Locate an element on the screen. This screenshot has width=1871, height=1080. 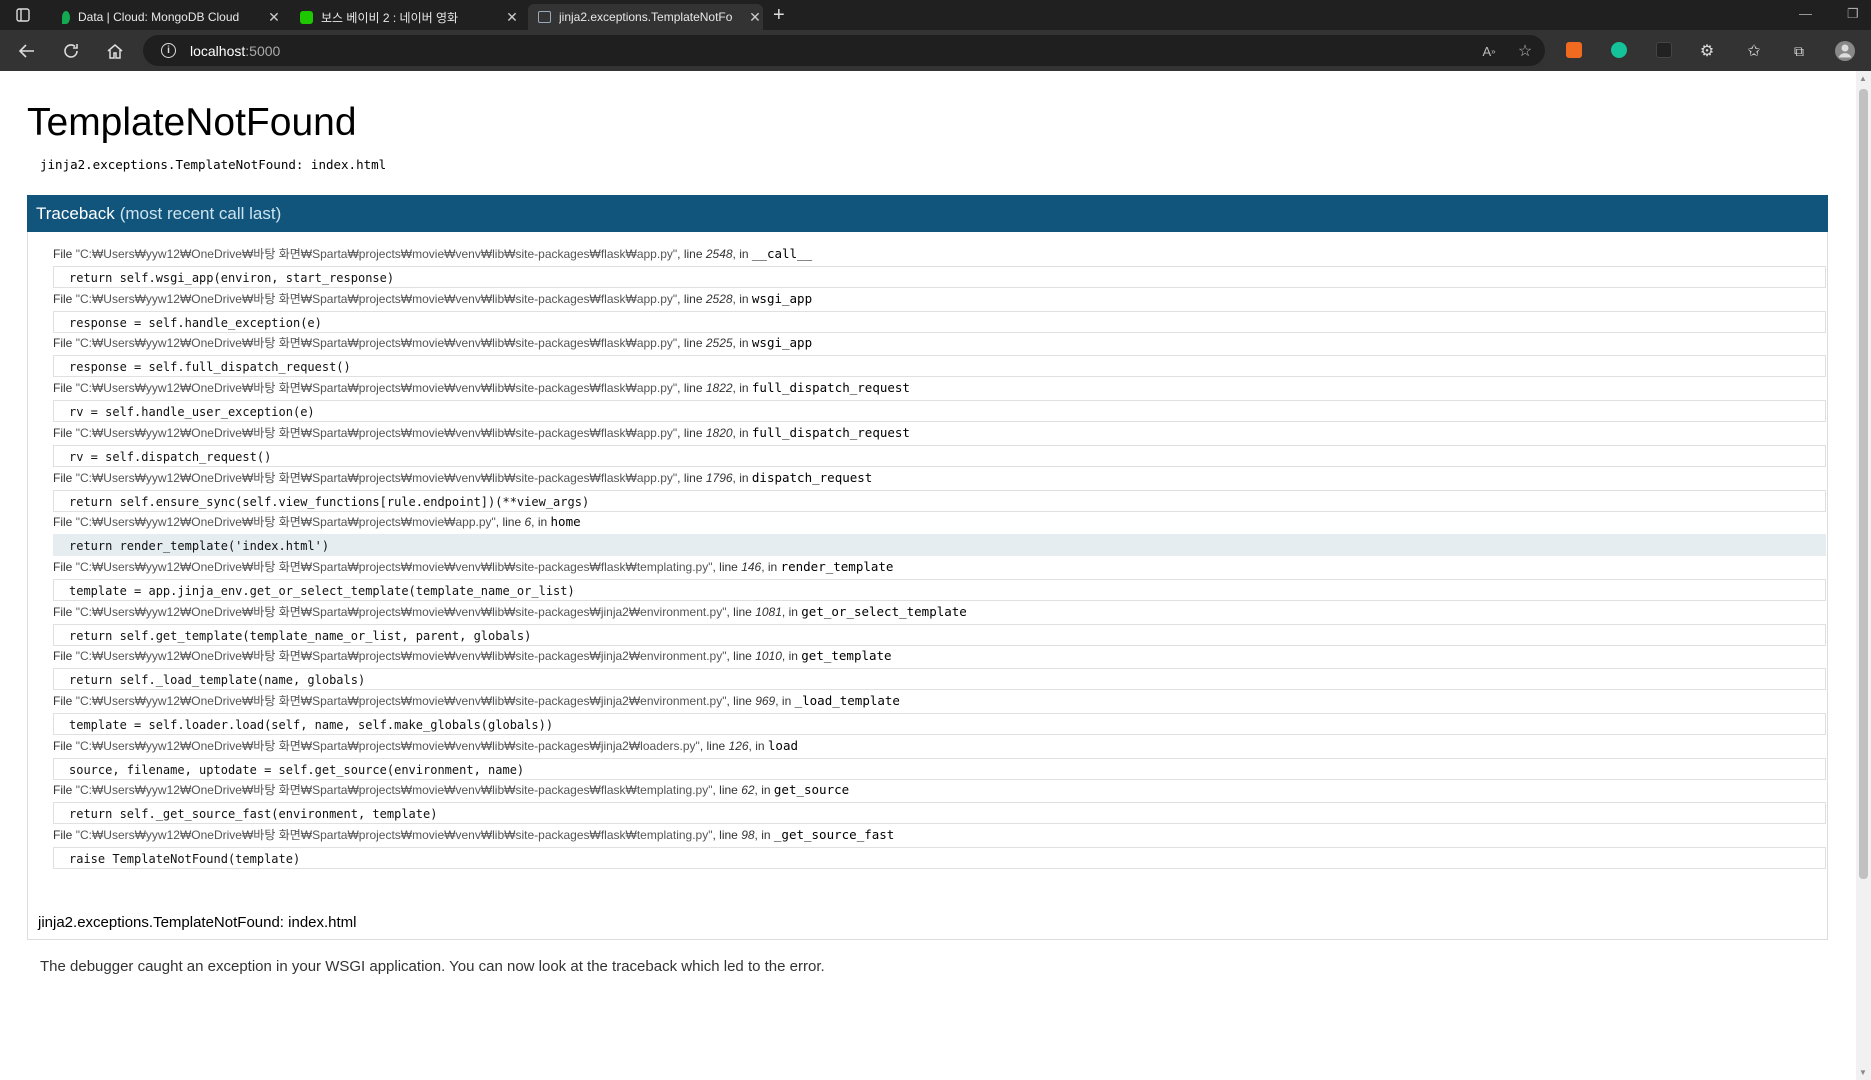
refresh-icon is located at coordinates (71, 51).